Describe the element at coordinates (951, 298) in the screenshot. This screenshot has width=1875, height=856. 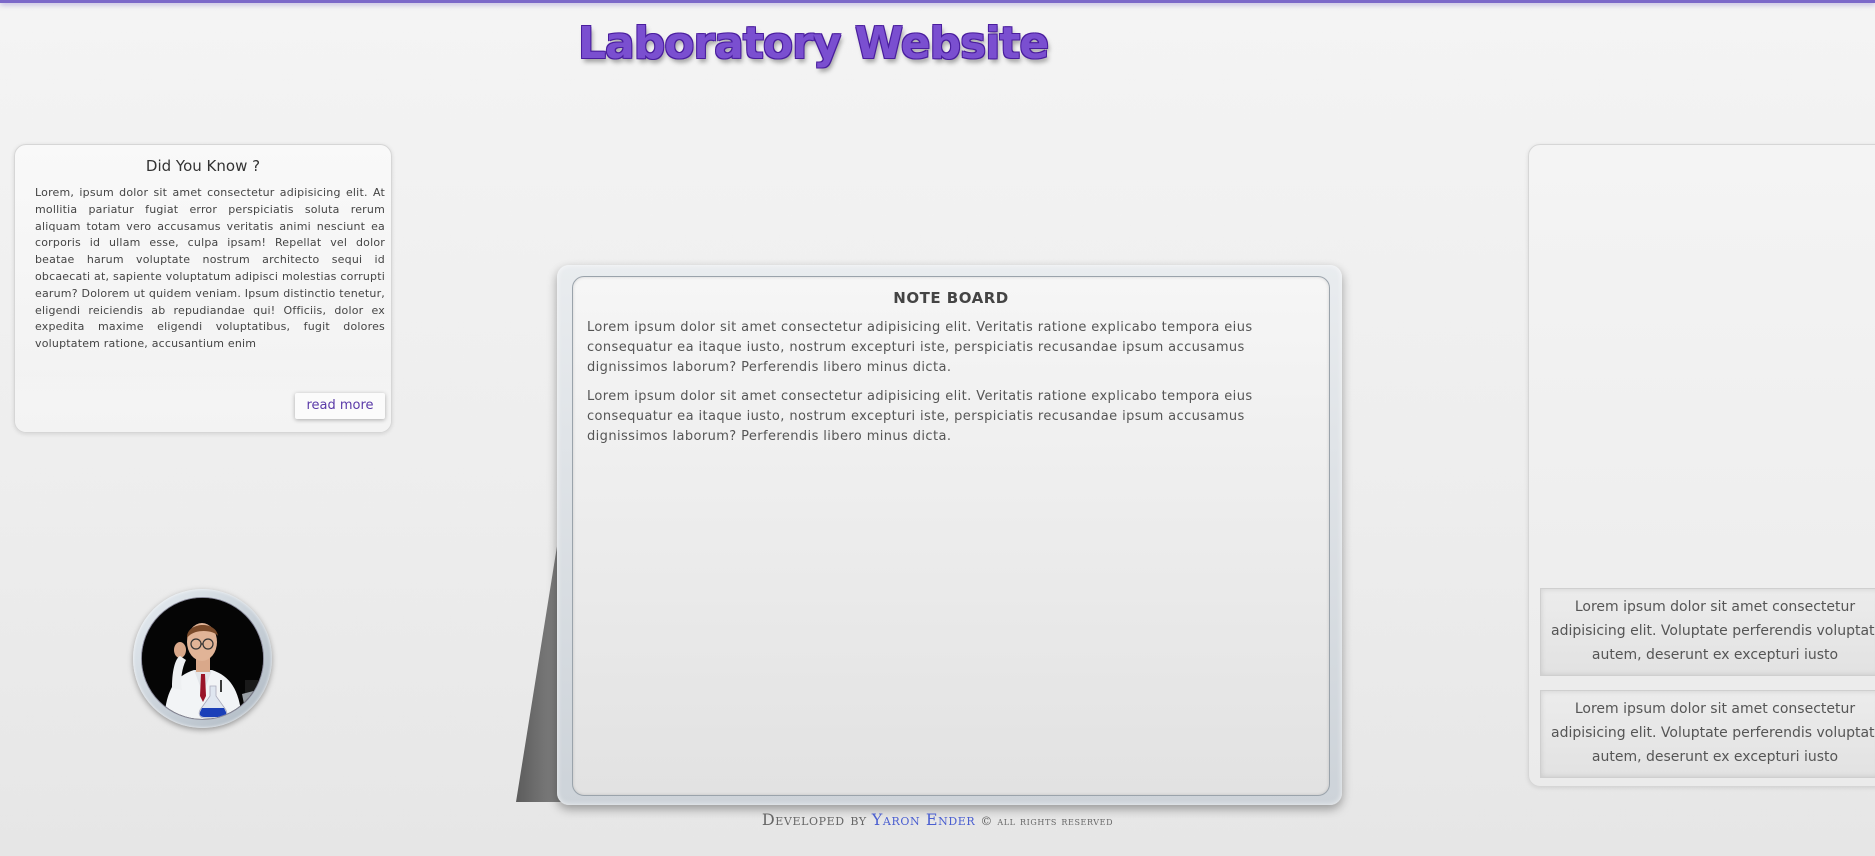
I see `note-board-title: NOTE BOARD` at that location.